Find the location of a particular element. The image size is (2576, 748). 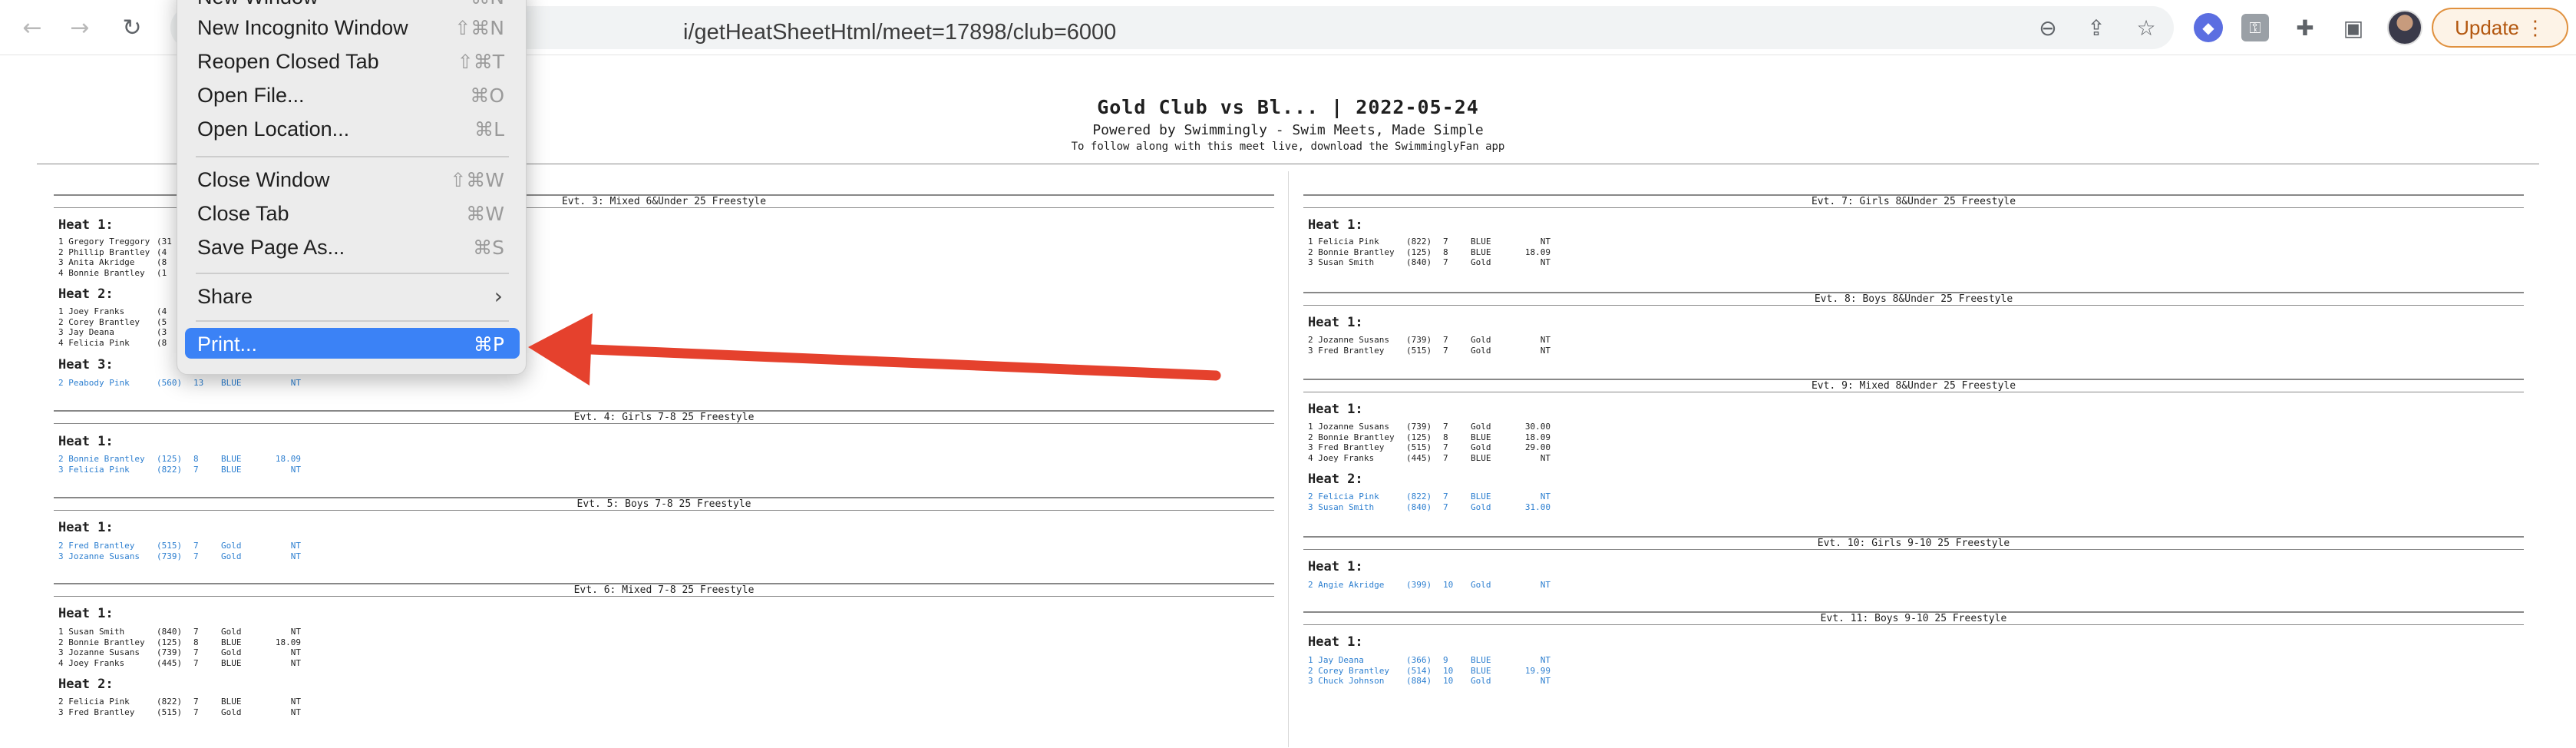

annotation-arrow is located at coordinates (874, 349).